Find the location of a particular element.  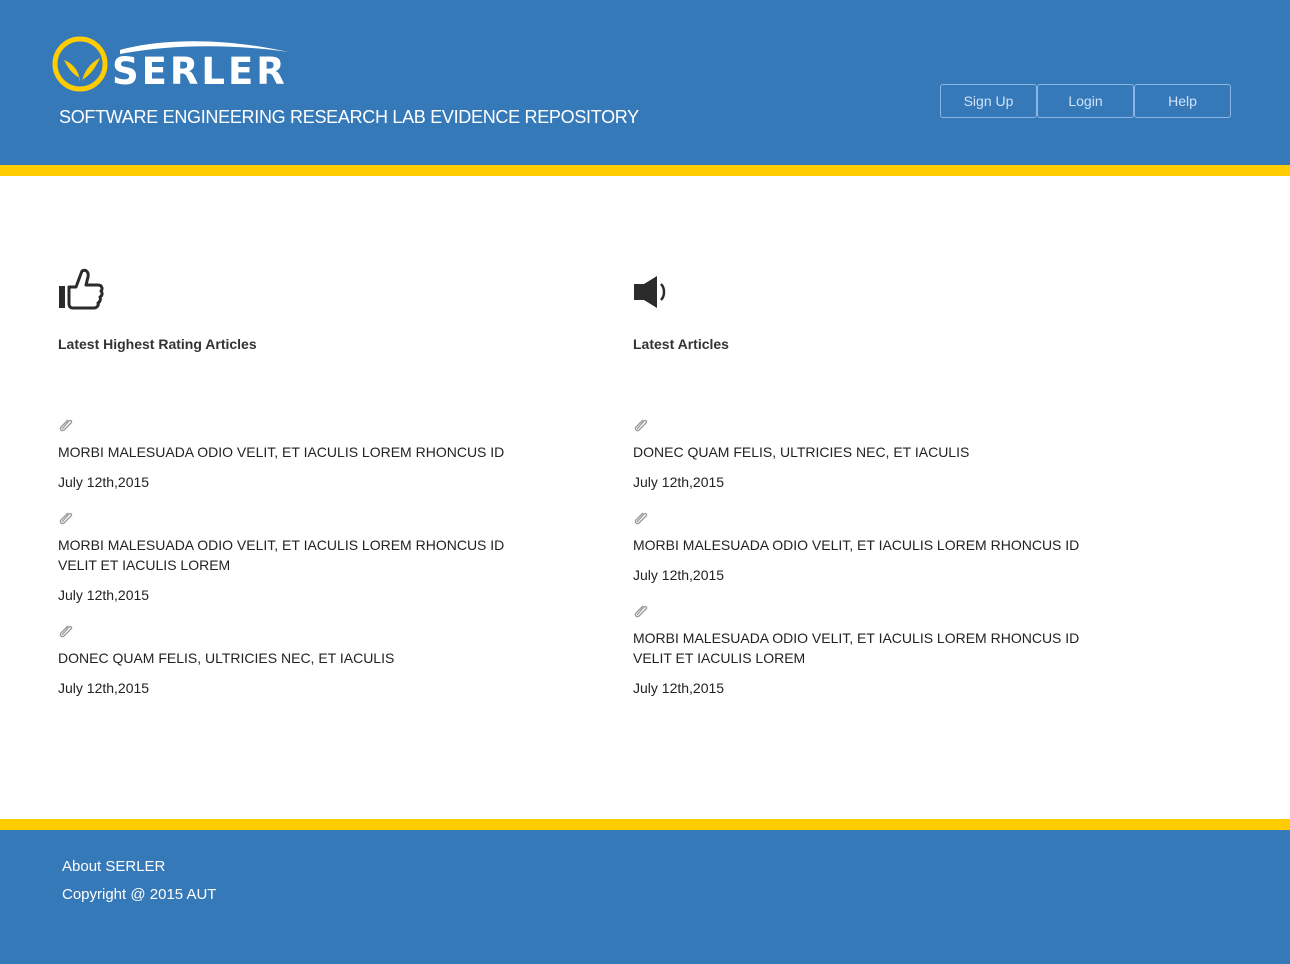

section-title: Latest Articles is located at coordinates (681, 344).